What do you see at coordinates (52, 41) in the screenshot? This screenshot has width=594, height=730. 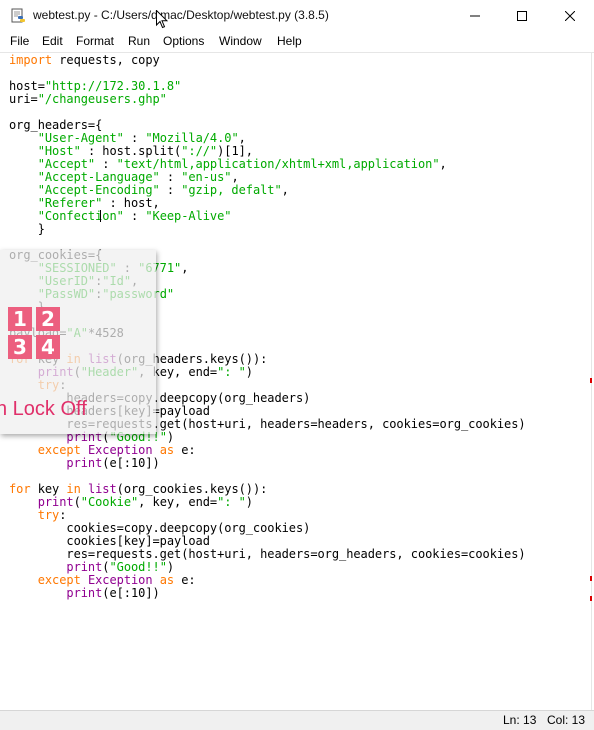 I see `menu-edit: Edit` at bounding box center [52, 41].